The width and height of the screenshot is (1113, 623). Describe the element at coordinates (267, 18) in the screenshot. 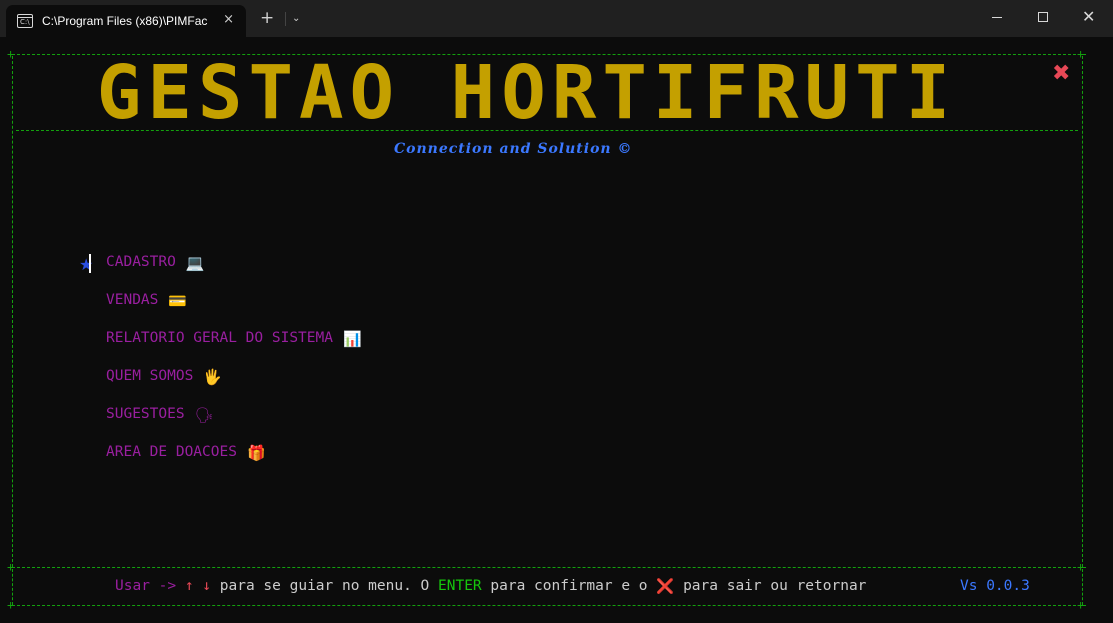

I see `new-tab-button: +` at that location.